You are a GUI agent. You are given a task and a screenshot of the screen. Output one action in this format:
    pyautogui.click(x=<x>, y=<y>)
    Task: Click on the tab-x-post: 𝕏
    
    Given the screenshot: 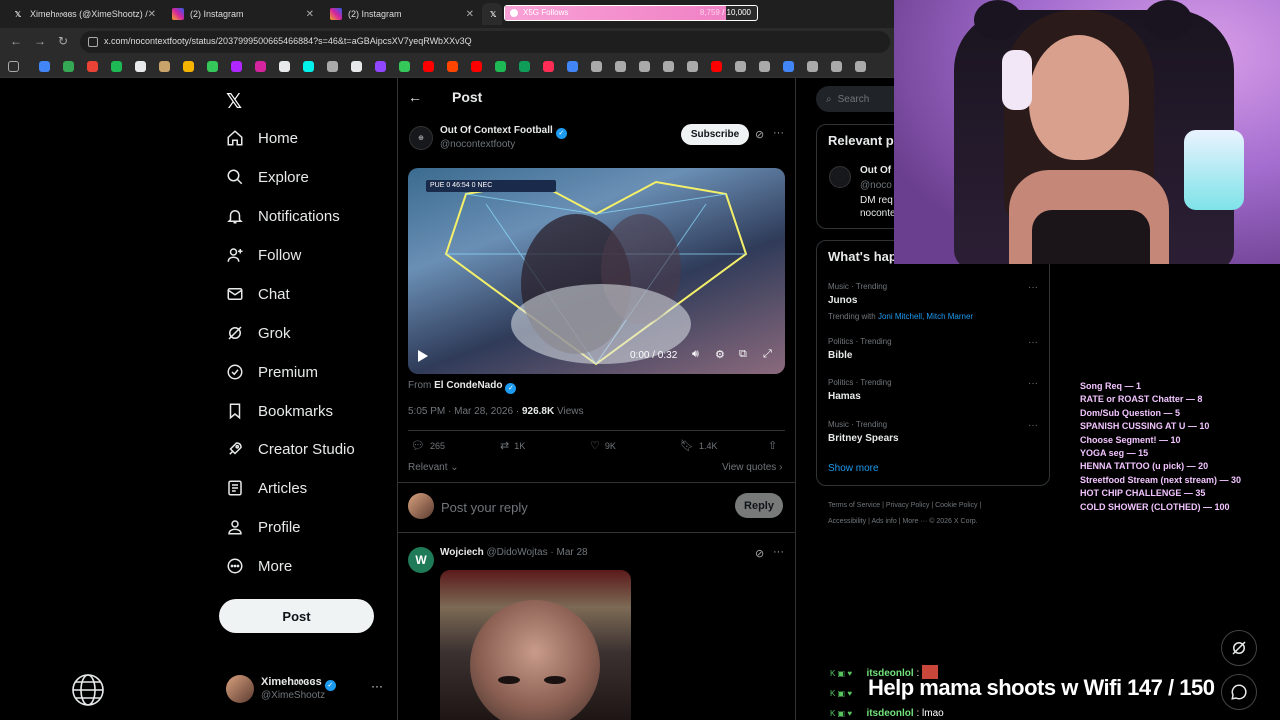 What is the action you would take?
    pyautogui.click(x=492, y=14)
    